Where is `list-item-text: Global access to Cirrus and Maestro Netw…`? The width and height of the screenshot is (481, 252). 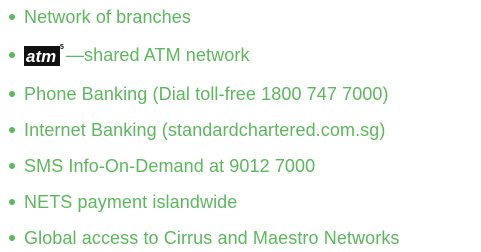 list-item-text: Global access to Cirrus and Maestro Netw… is located at coordinates (212, 238).